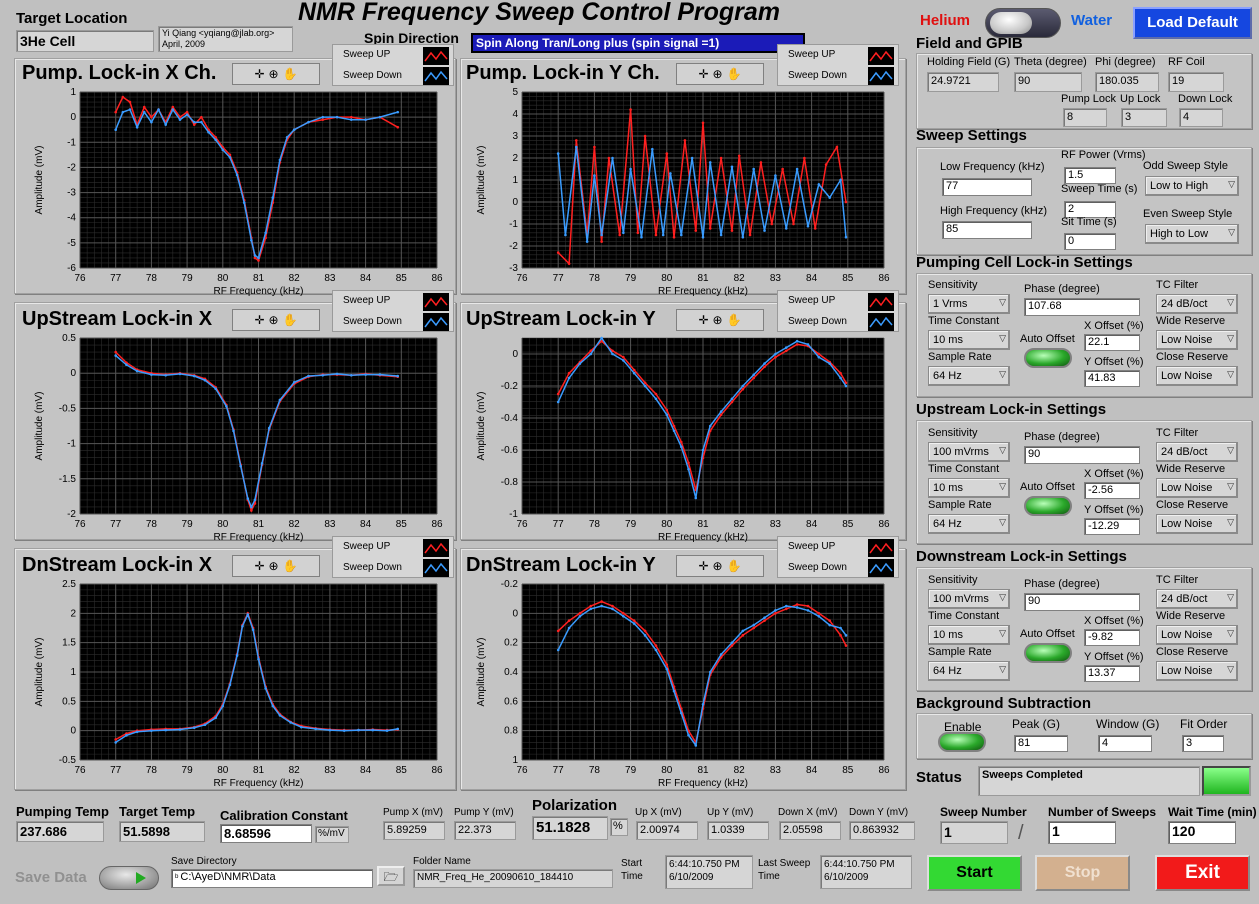 This screenshot has height=904, width=1259. I want to click on low-frequency-input: 77, so click(987, 187).